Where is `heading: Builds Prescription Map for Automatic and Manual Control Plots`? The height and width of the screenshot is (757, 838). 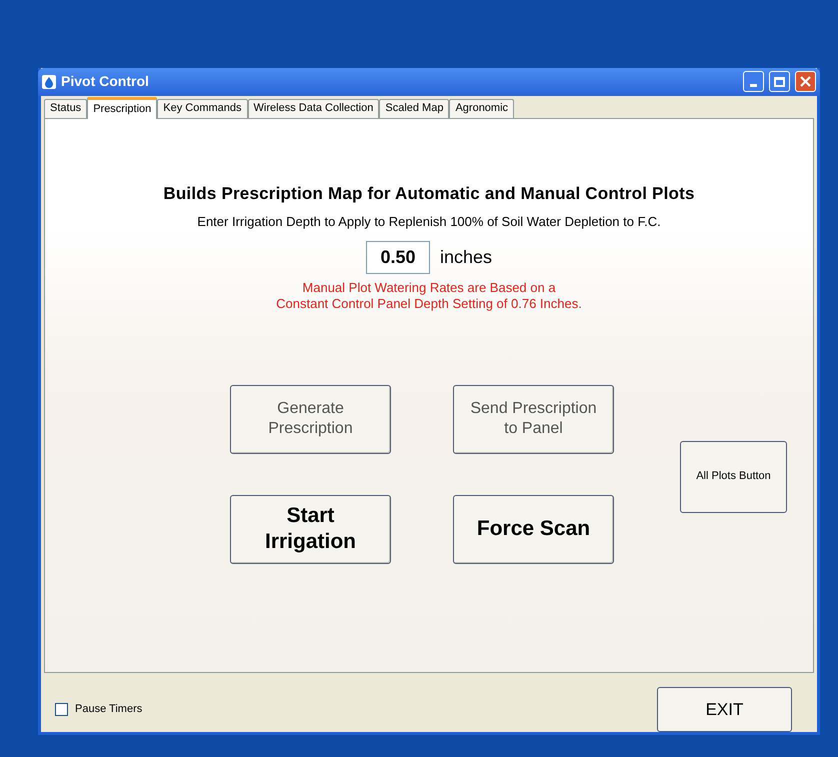 heading: Builds Prescription Map for Automatic and Manual Control Plots is located at coordinates (429, 193).